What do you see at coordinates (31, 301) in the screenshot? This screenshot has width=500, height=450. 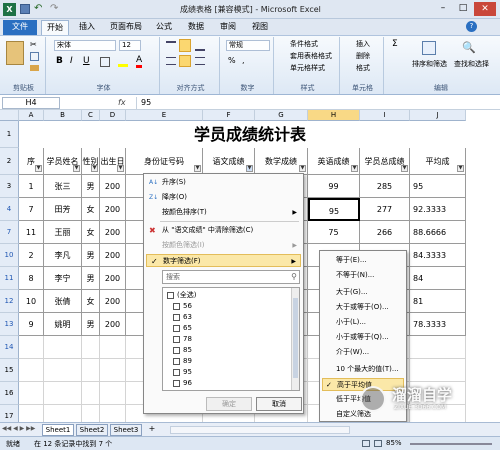 I see `table-cell: 10` at bounding box center [31, 301].